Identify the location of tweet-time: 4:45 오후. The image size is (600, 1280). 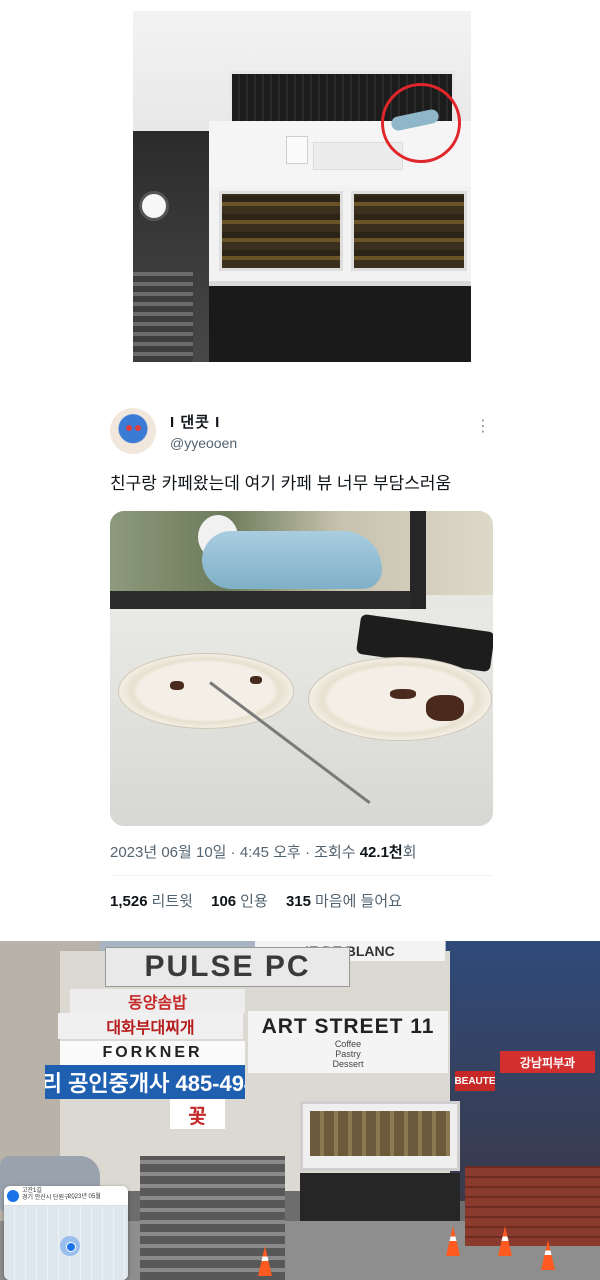
(270, 852).